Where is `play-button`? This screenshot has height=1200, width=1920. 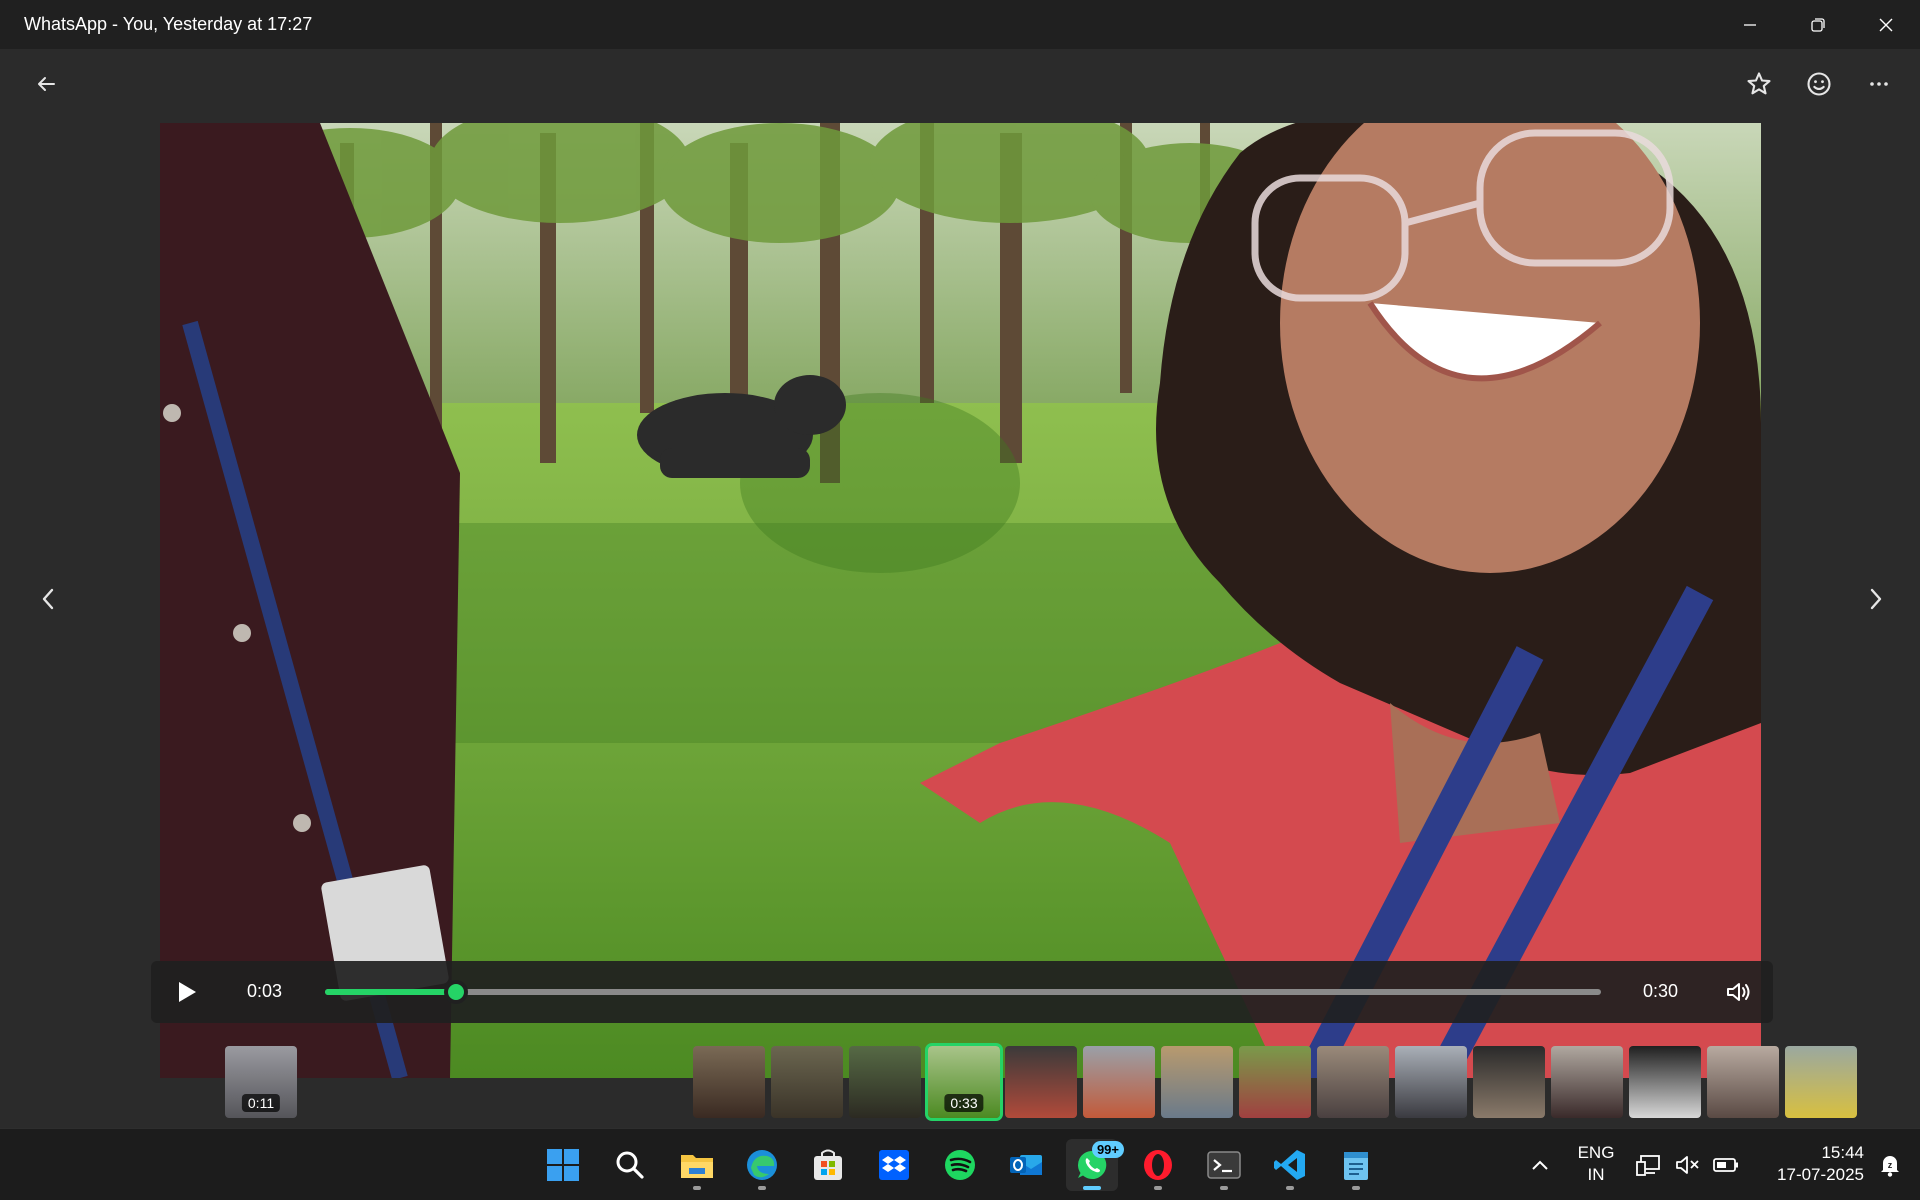
play-button is located at coordinates (187, 992).